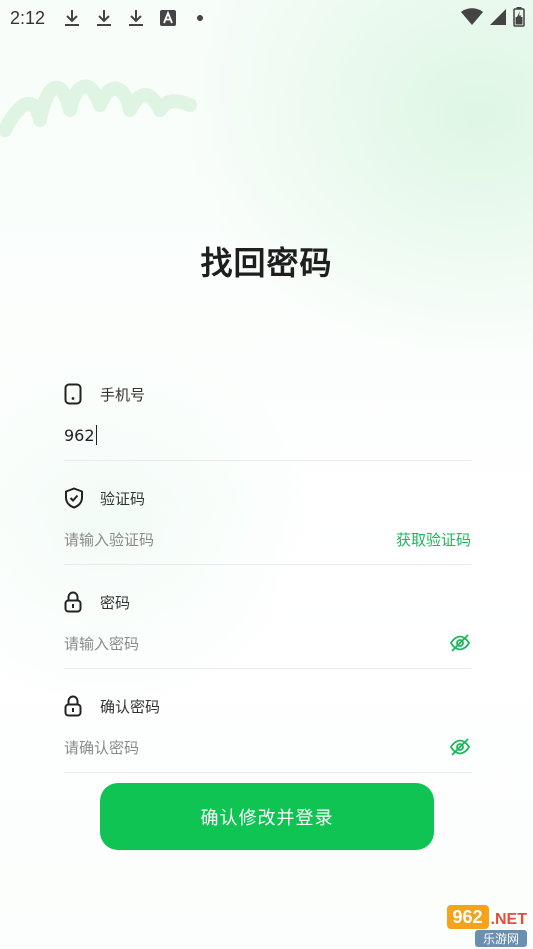  I want to click on phone-value: 962, so click(79, 435).